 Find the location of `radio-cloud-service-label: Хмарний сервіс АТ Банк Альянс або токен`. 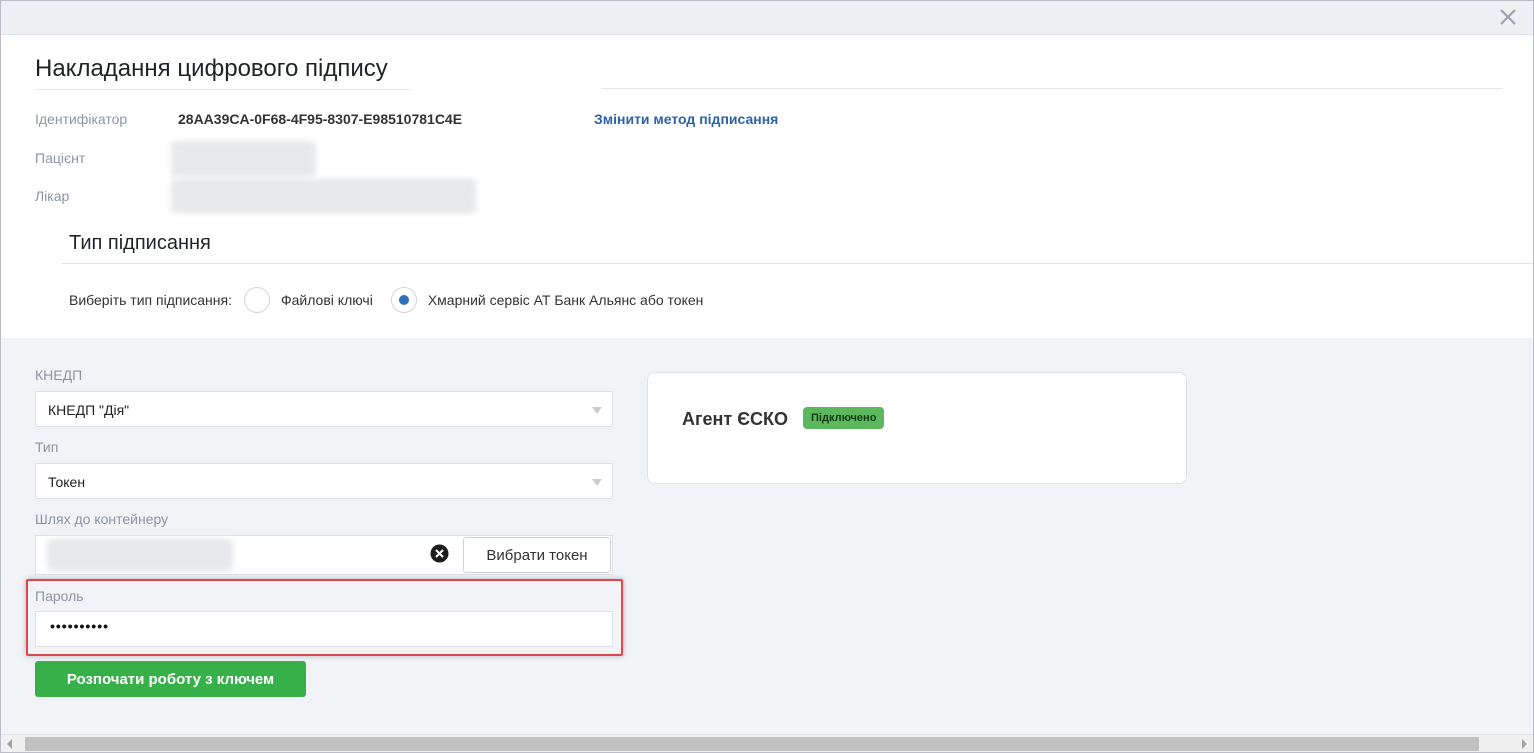

radio-cloud-service-label: Хмарний сервіс АТ Банк Альянс або токен is located at coordinates (566, 300).